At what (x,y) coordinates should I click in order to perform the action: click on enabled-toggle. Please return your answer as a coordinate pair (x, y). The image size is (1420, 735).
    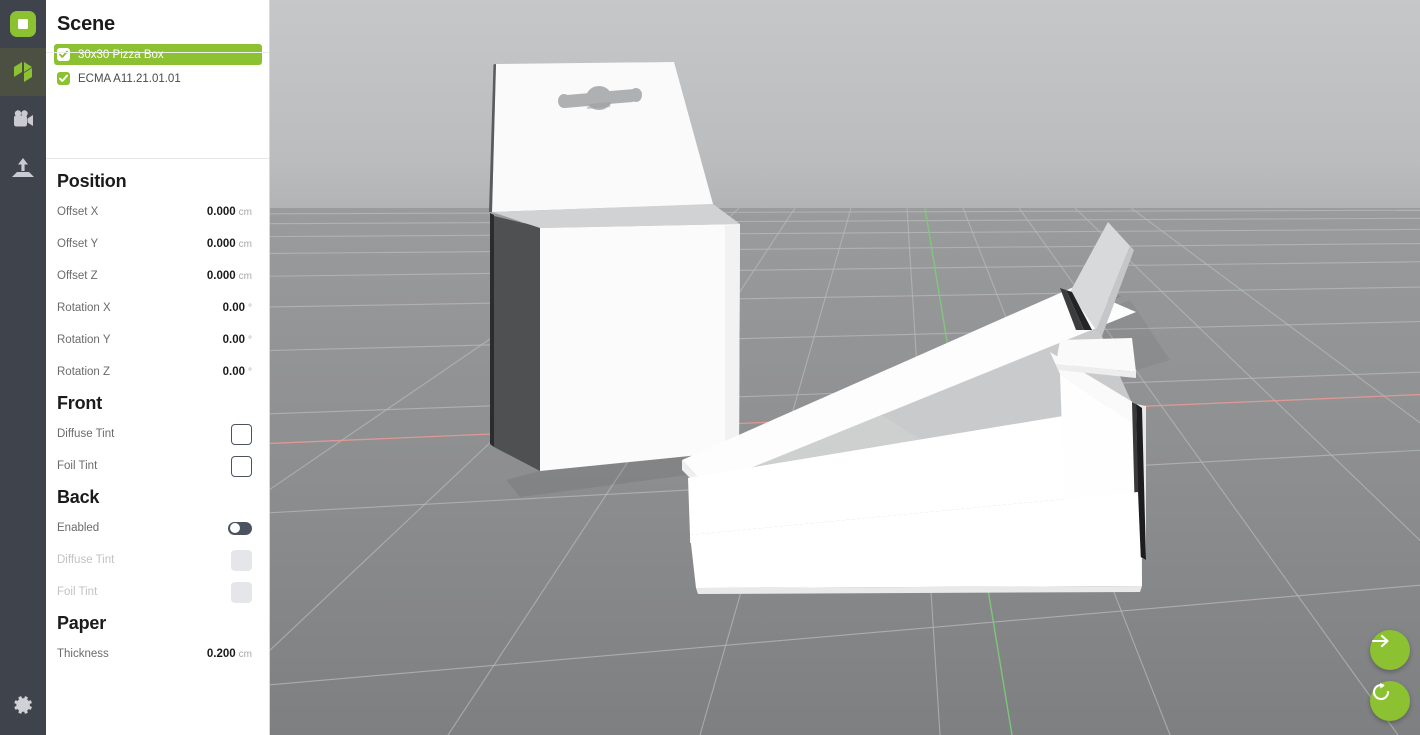
    Looking at the image, I should click on (240, 528).